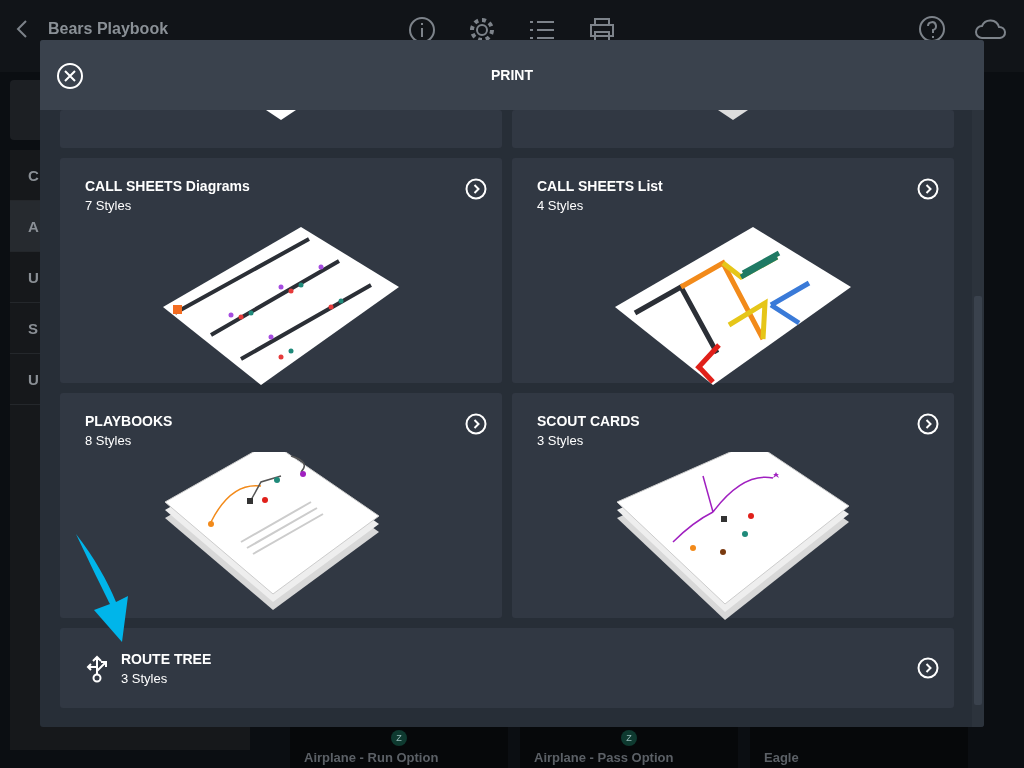  What do you see at coordinates (733, 270) in the screenshot?
I see `print-option-card: CALL SHEETS List 4 Styles` at bounding box center [733, 270].